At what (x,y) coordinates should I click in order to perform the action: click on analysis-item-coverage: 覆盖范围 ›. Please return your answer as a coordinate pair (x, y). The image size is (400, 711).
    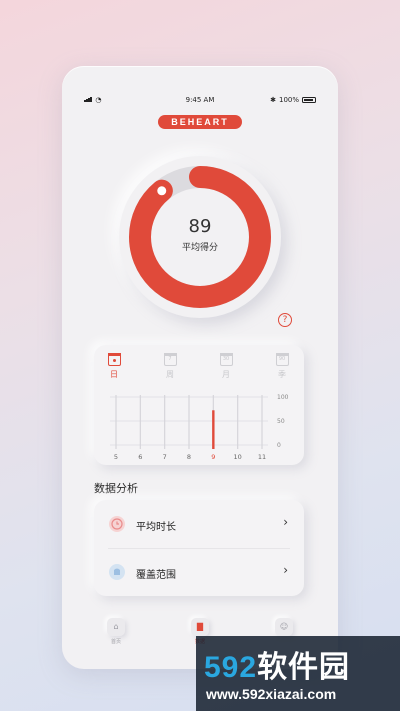
    Looking at the image, I should click on (199, 572).